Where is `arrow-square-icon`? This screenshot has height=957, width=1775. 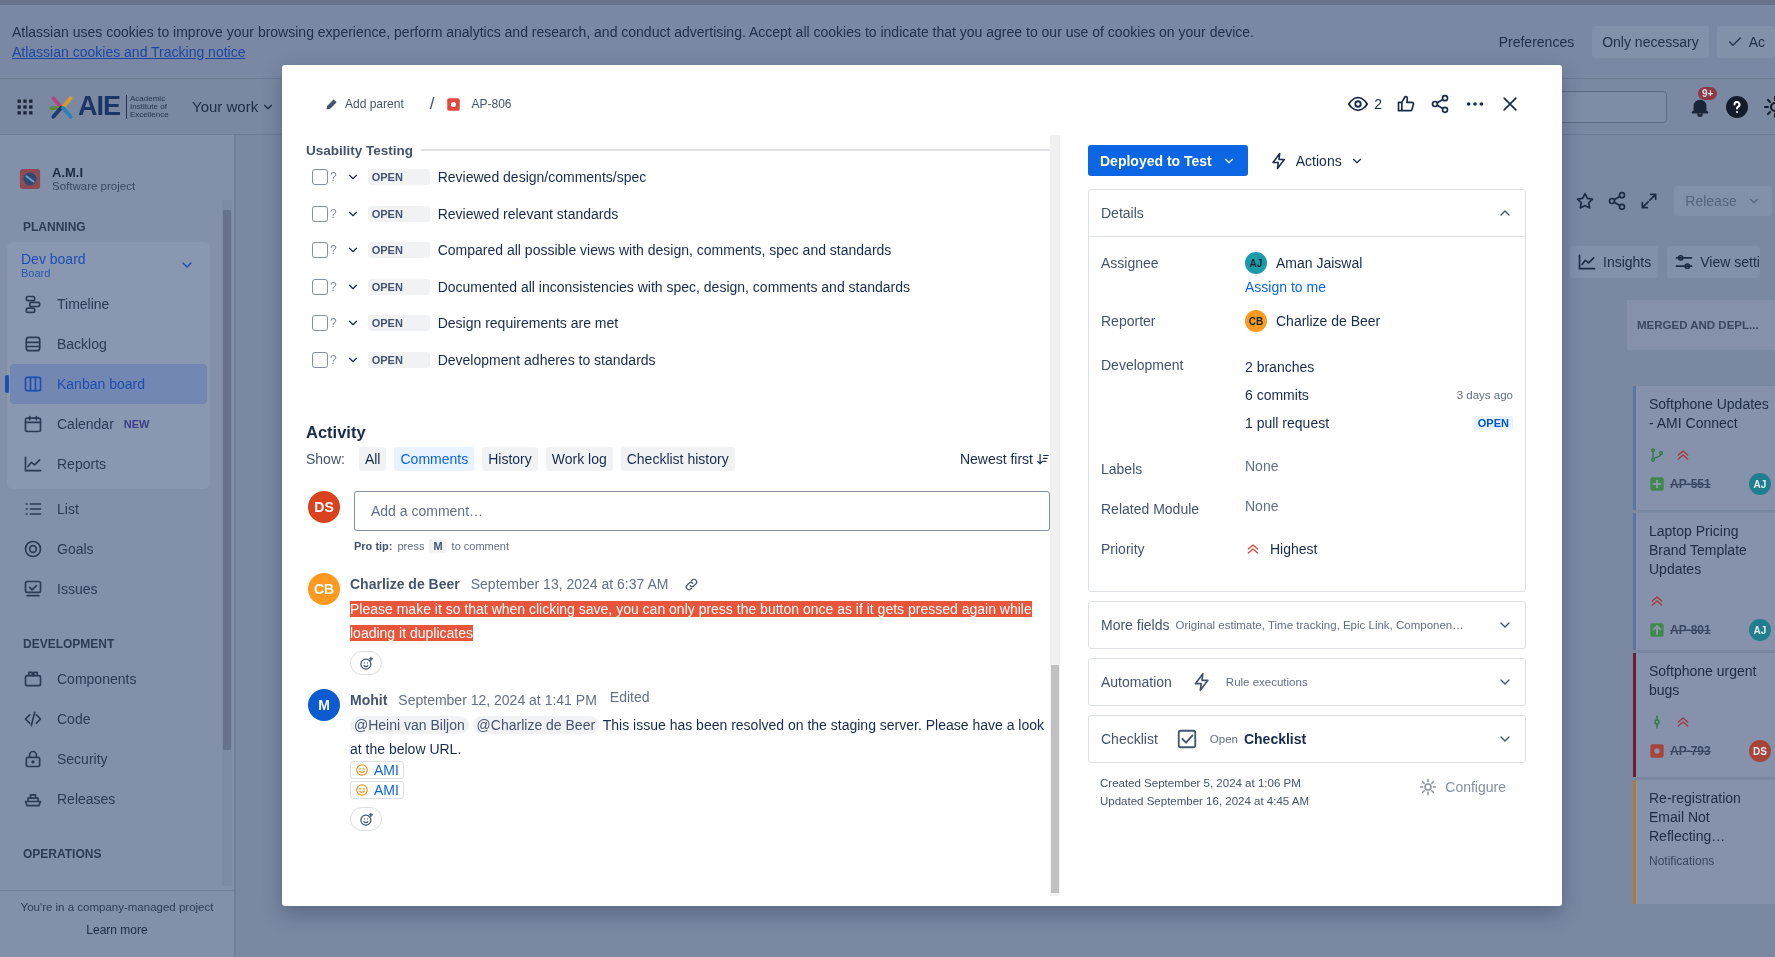
arrow-square-icon is located at coordinates (1657, 630).